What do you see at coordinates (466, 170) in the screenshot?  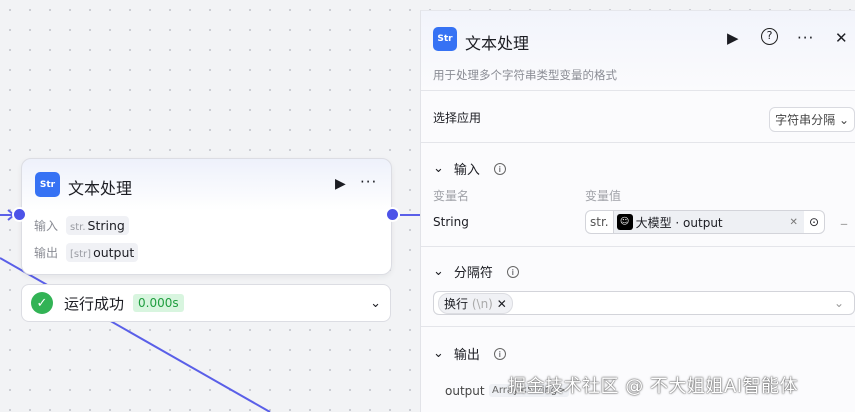 I see `section-title: 输入` at bounding box center [466, 170].